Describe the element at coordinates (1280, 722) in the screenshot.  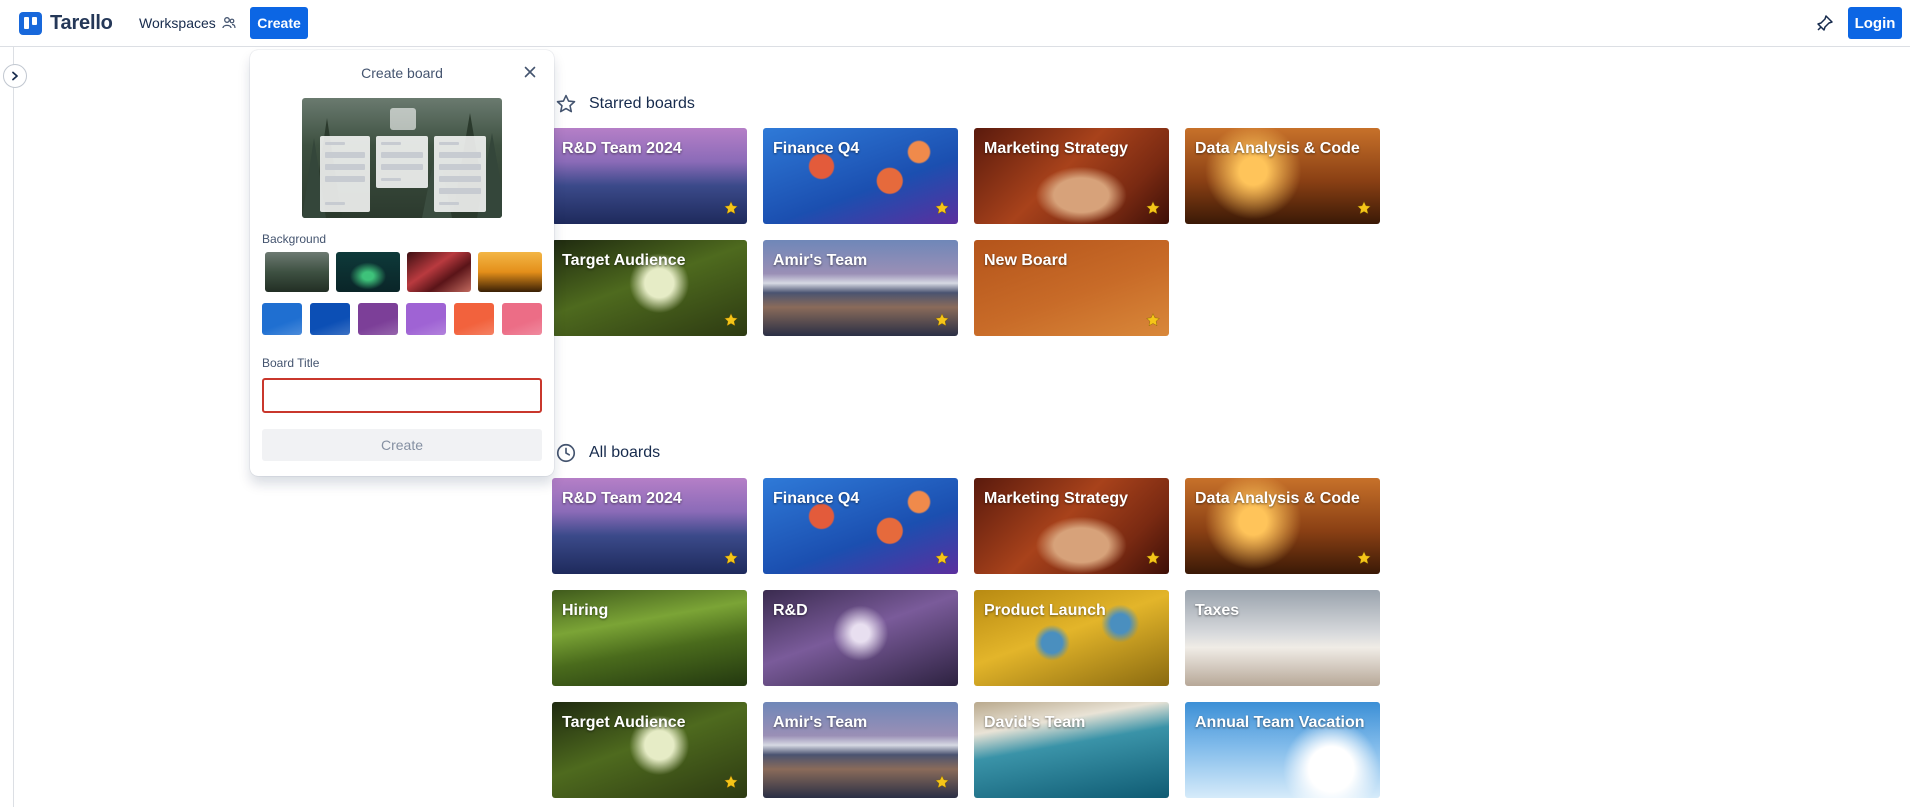
I see `board-title: Annual Team Vacation` at that location.